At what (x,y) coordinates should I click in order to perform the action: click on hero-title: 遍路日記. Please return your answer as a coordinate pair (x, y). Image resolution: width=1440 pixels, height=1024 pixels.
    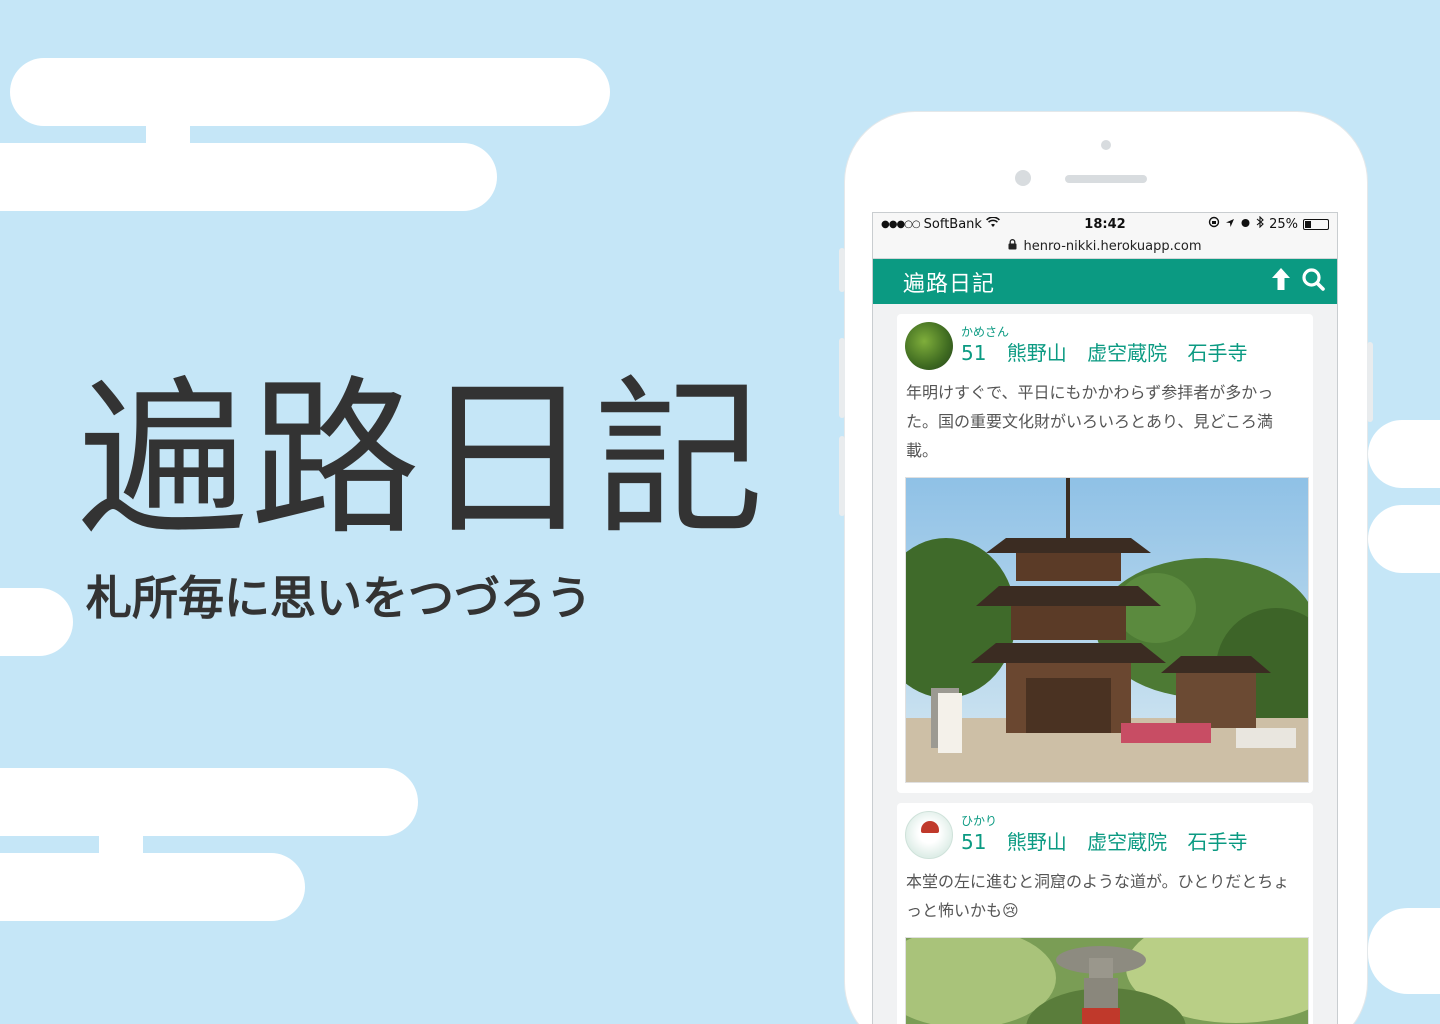
    Looking at the image, I should click on (422, 460).